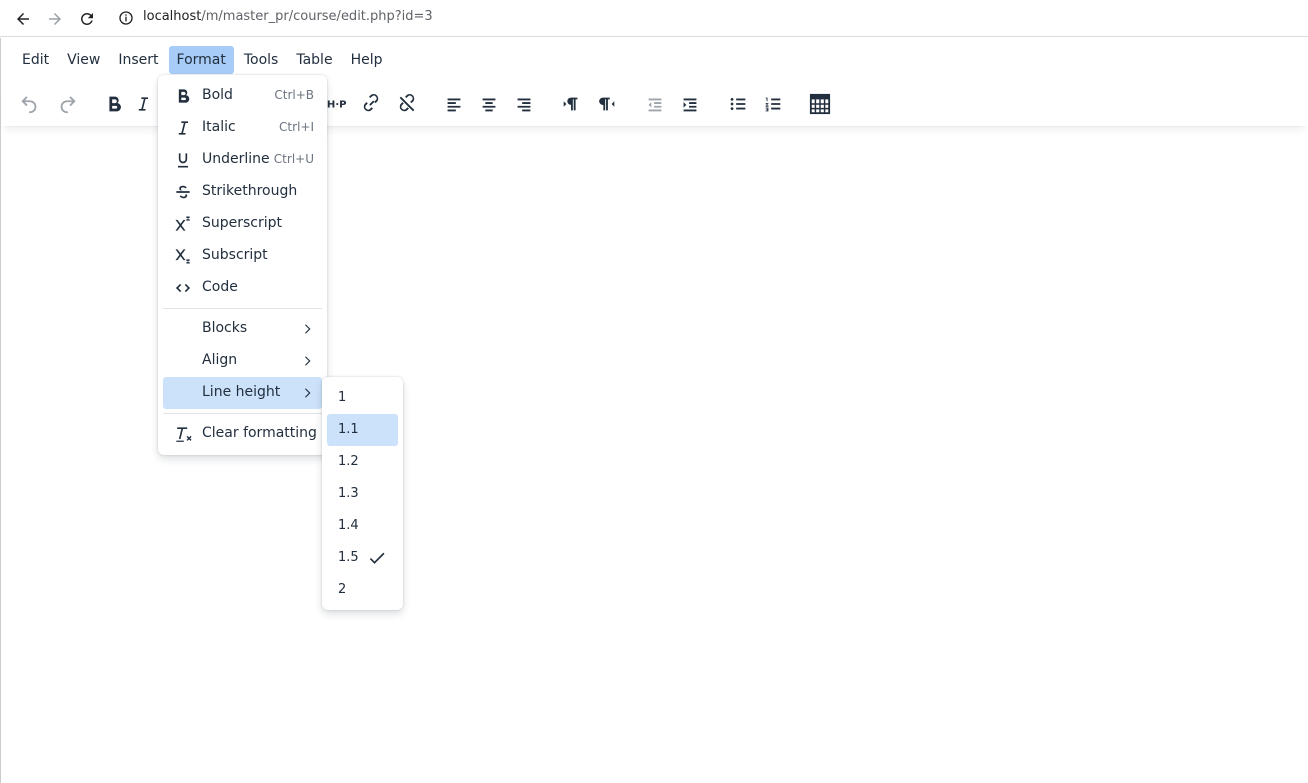  Describe the element at coordinates (183, 160) in the screenshot. I see `underline-icon` at that location.